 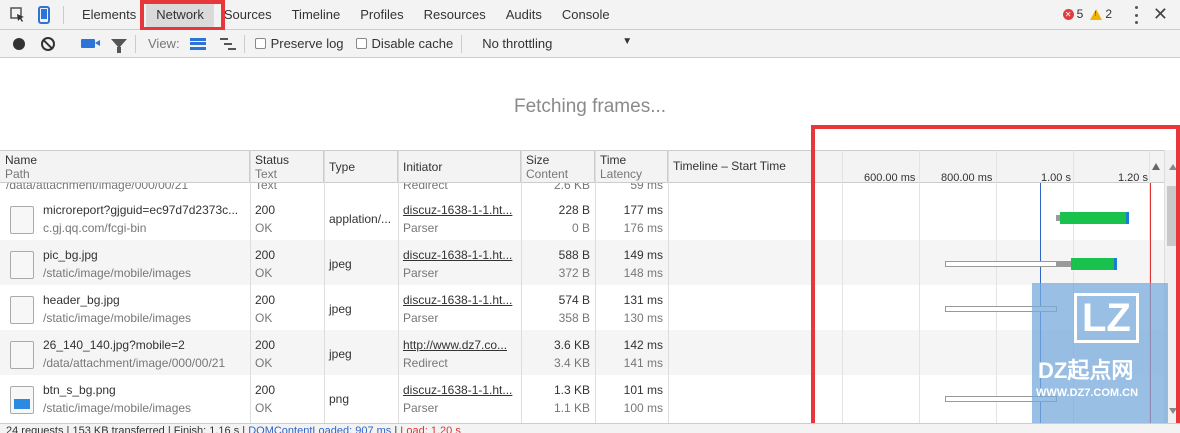 I want to click on throttling-value: No throttling, so click(x=517, y=43).